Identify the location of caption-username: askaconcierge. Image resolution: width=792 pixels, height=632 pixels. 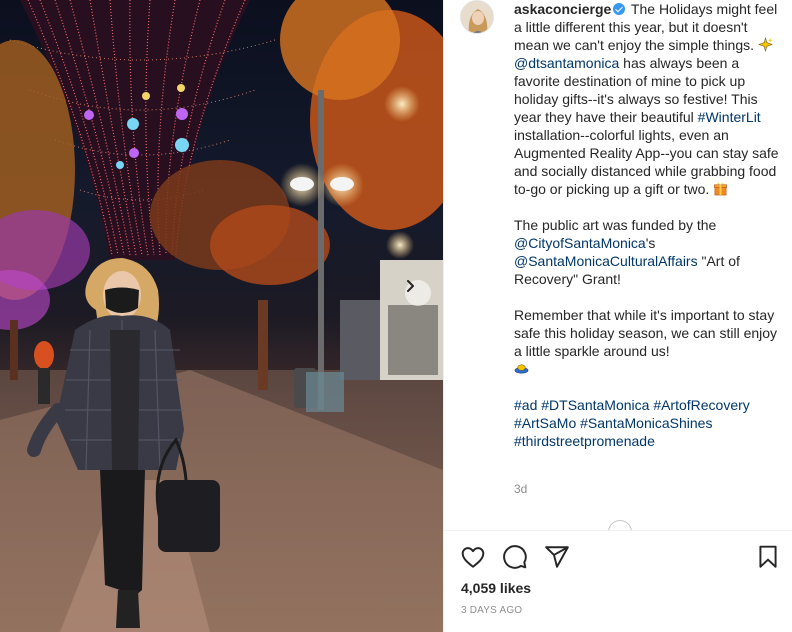
(562, 9).